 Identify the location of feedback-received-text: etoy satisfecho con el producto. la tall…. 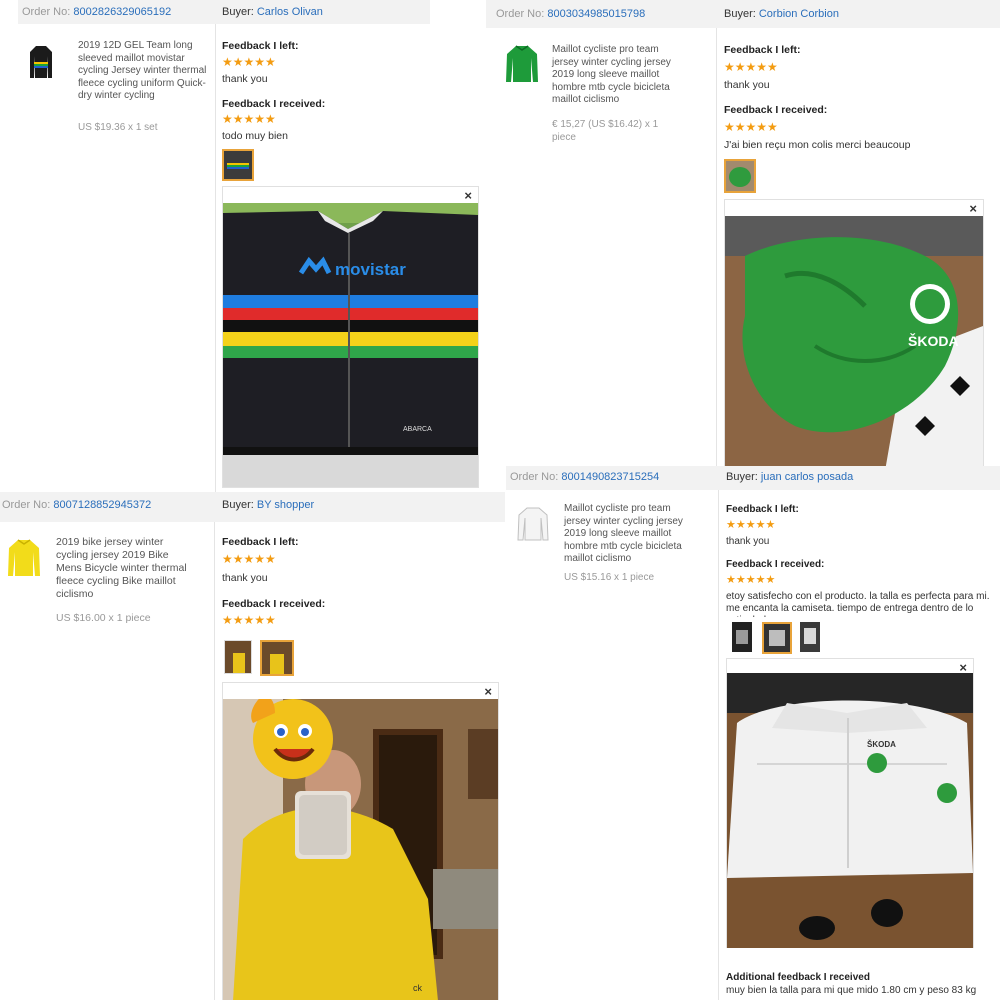
(858, 604).